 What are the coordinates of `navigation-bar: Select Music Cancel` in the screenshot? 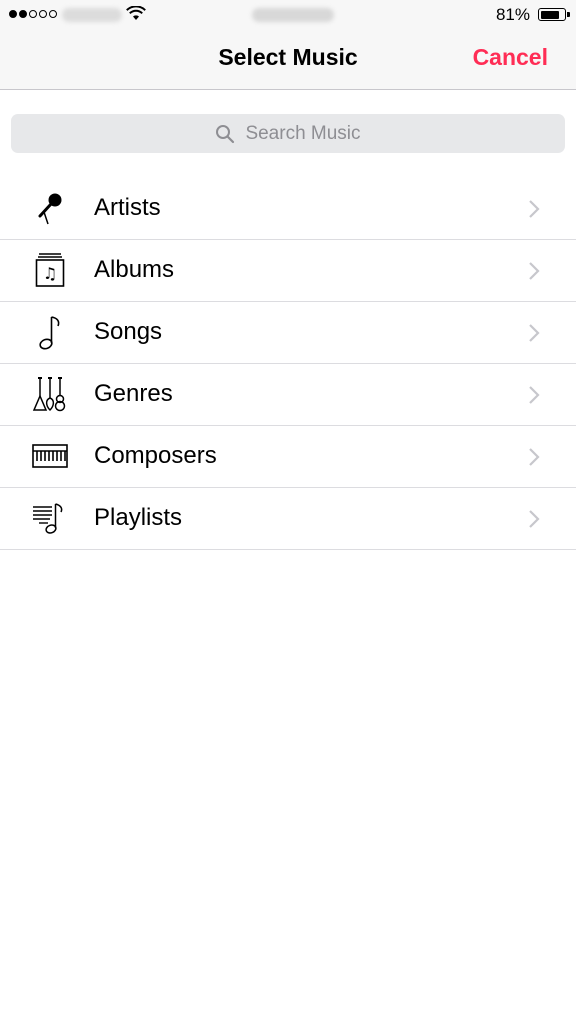 It's located at (288, 60).